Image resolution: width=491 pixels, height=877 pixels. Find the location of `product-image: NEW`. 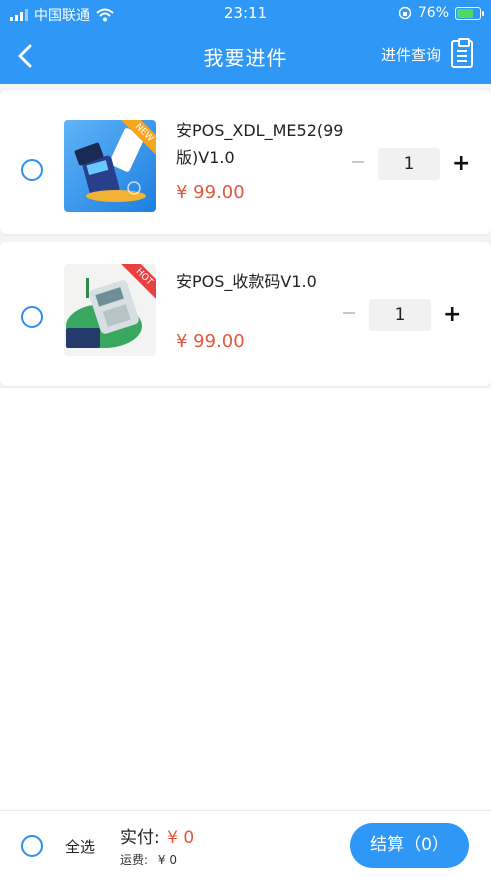

product-image: NEW is located at coordinates (110, 166).